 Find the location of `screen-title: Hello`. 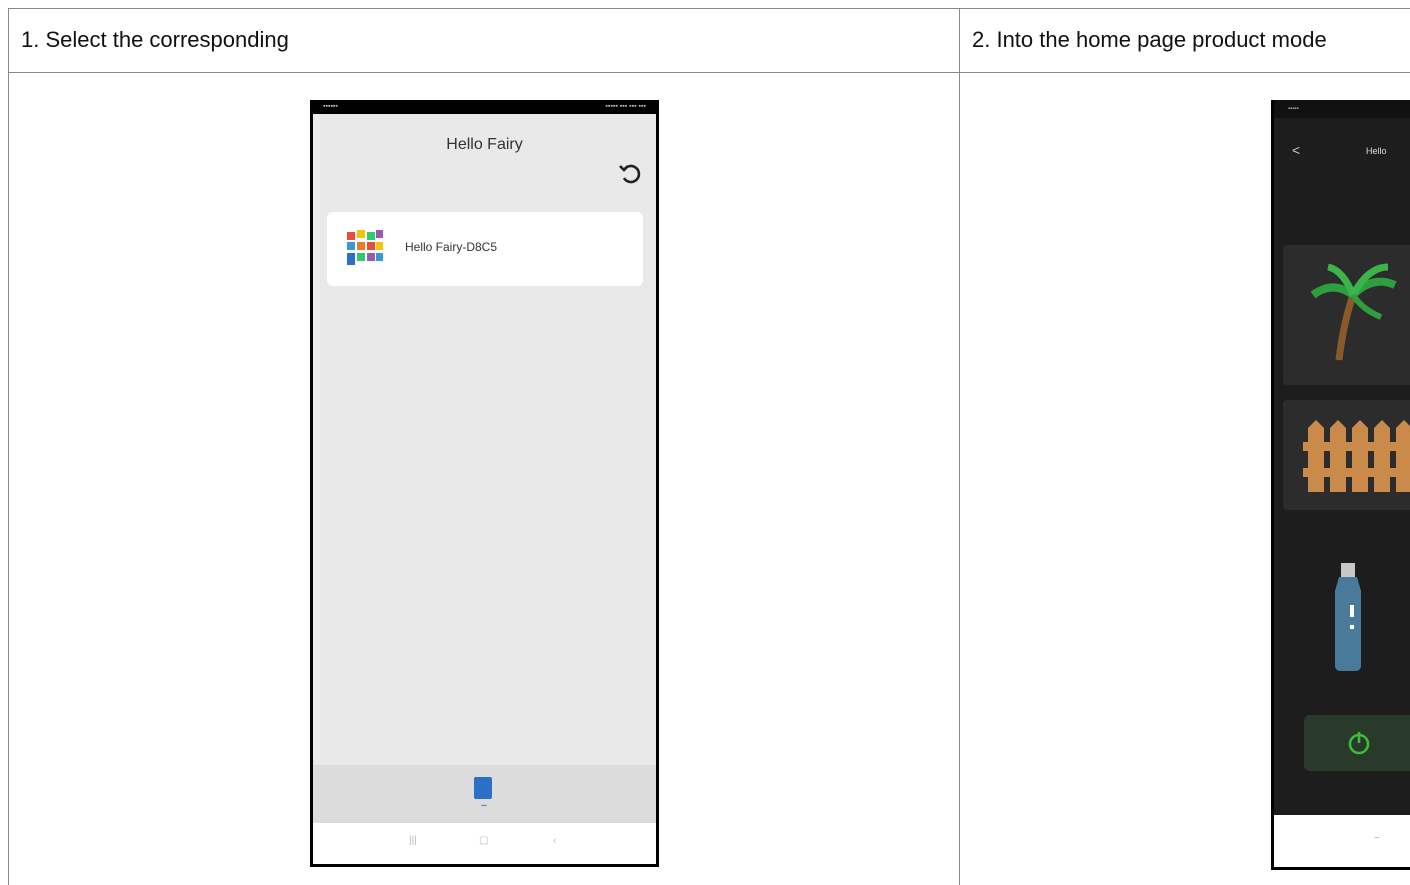

screen-title: Hello is located at coordinates (1376, 151).